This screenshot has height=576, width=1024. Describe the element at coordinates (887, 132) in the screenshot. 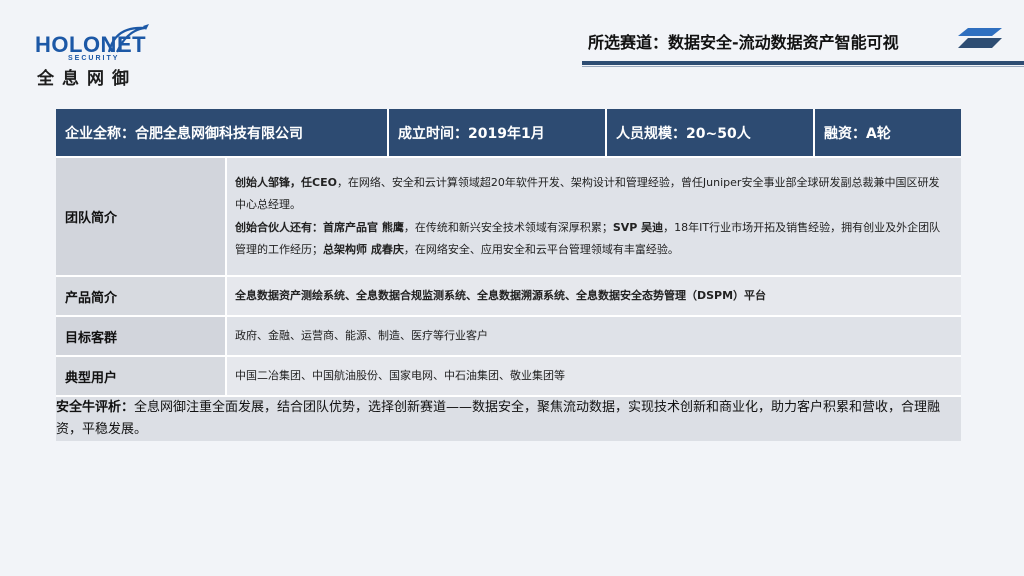

I see `company-funding: 融资：A轮` at that location.